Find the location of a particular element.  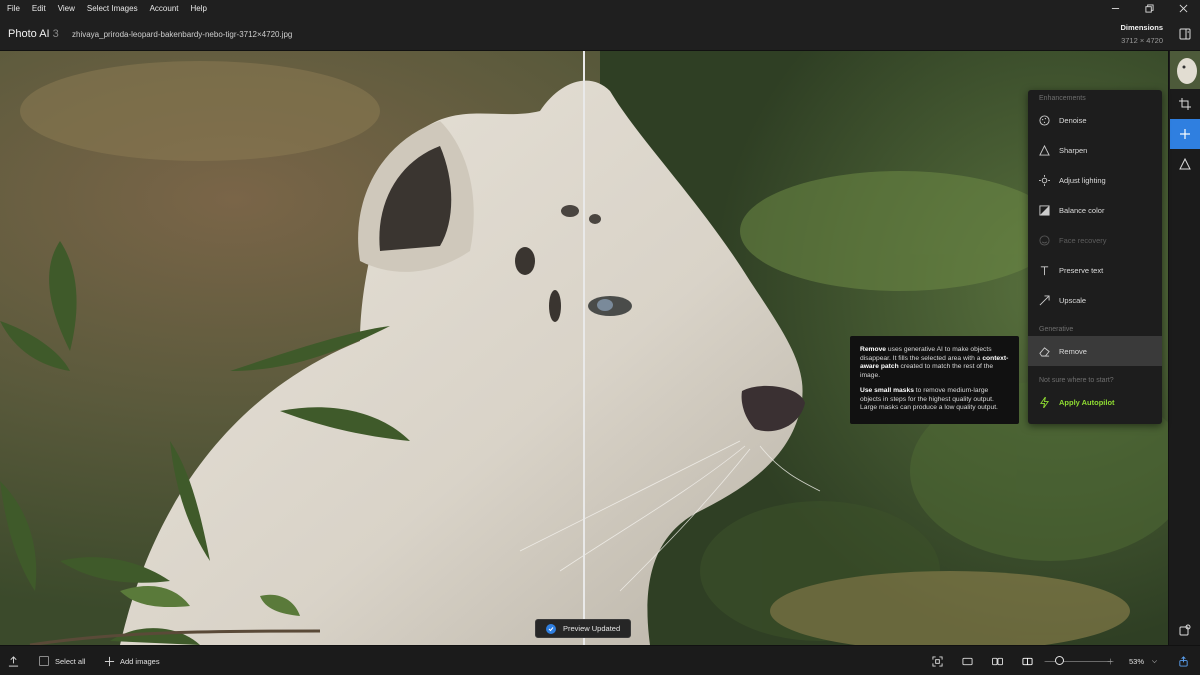

sharpen-tool-button is located at coordinates (1185, 164).